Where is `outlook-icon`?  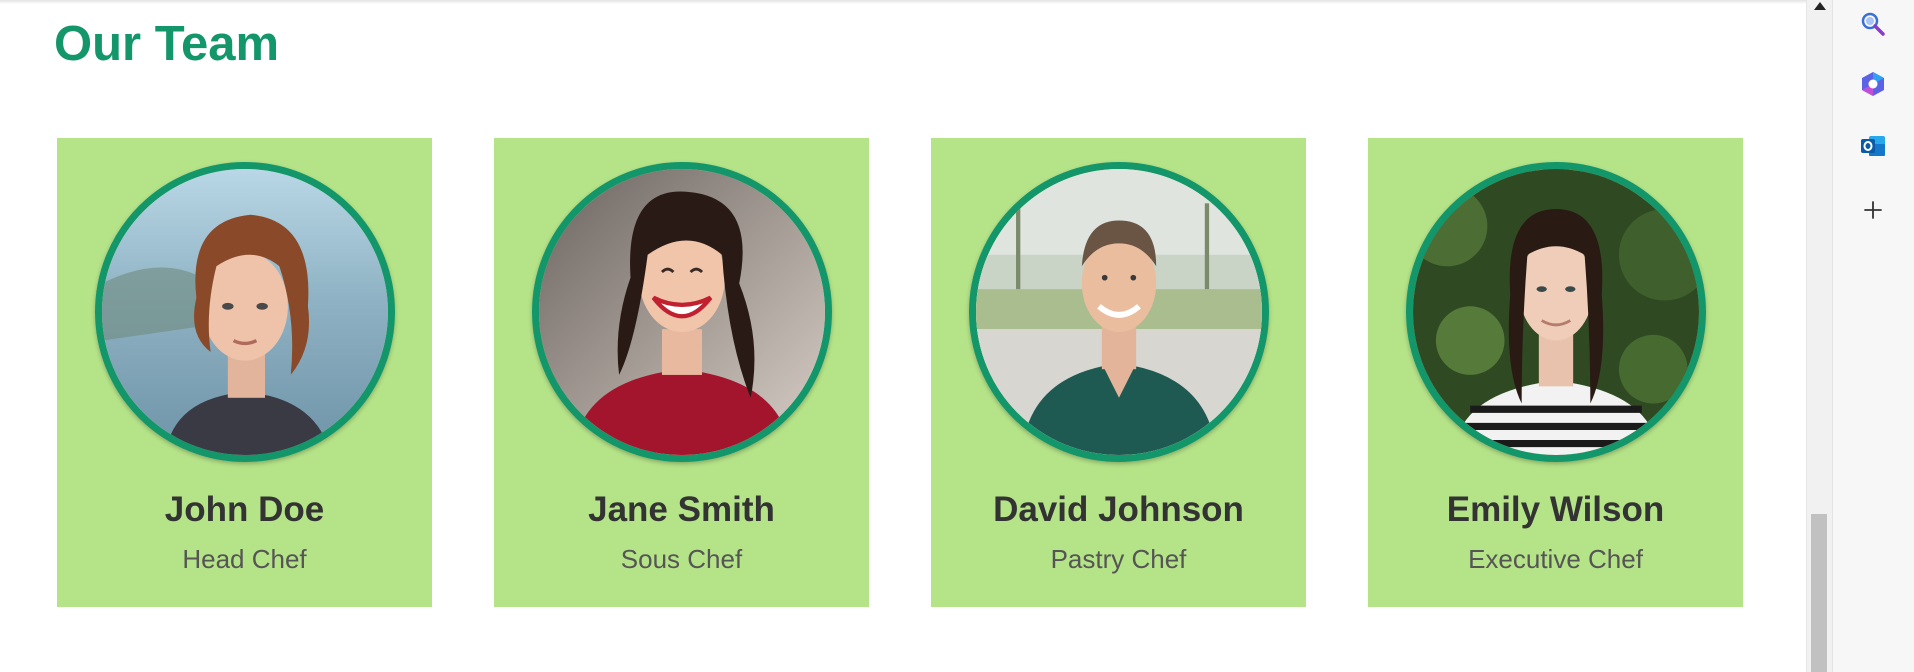
outlook-icon is located at coordinates (1873, 146).